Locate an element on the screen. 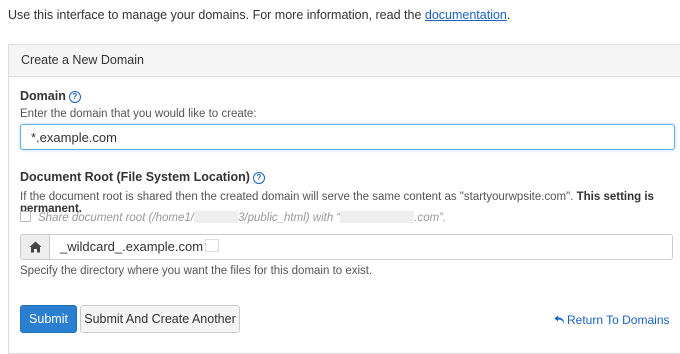 This screenshot has height=354, width=680. share-label-part-3: .com”. is located at coordinates (430, 218).